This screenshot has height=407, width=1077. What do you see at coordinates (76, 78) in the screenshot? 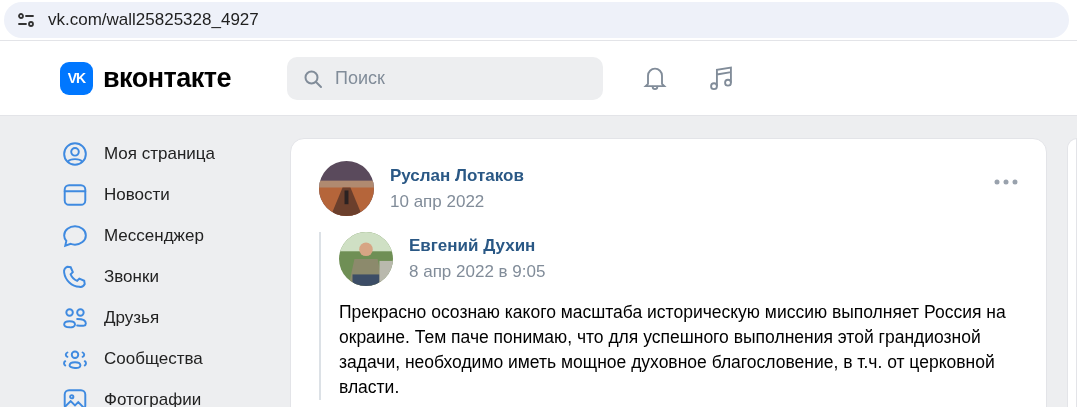
I see `logo-mark: VK` at bounding box center [76, 78].